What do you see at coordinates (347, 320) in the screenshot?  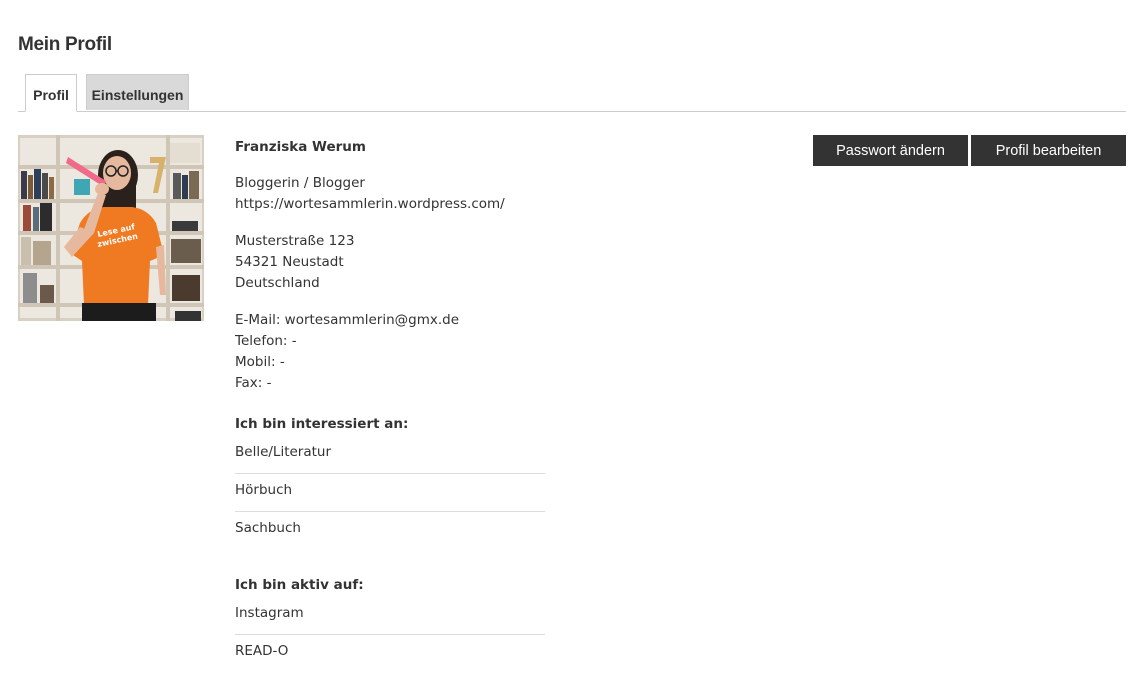 I see `contact-email: E-Mail: wortesammlerin@gmx.de` at bounding box center [347, 320].